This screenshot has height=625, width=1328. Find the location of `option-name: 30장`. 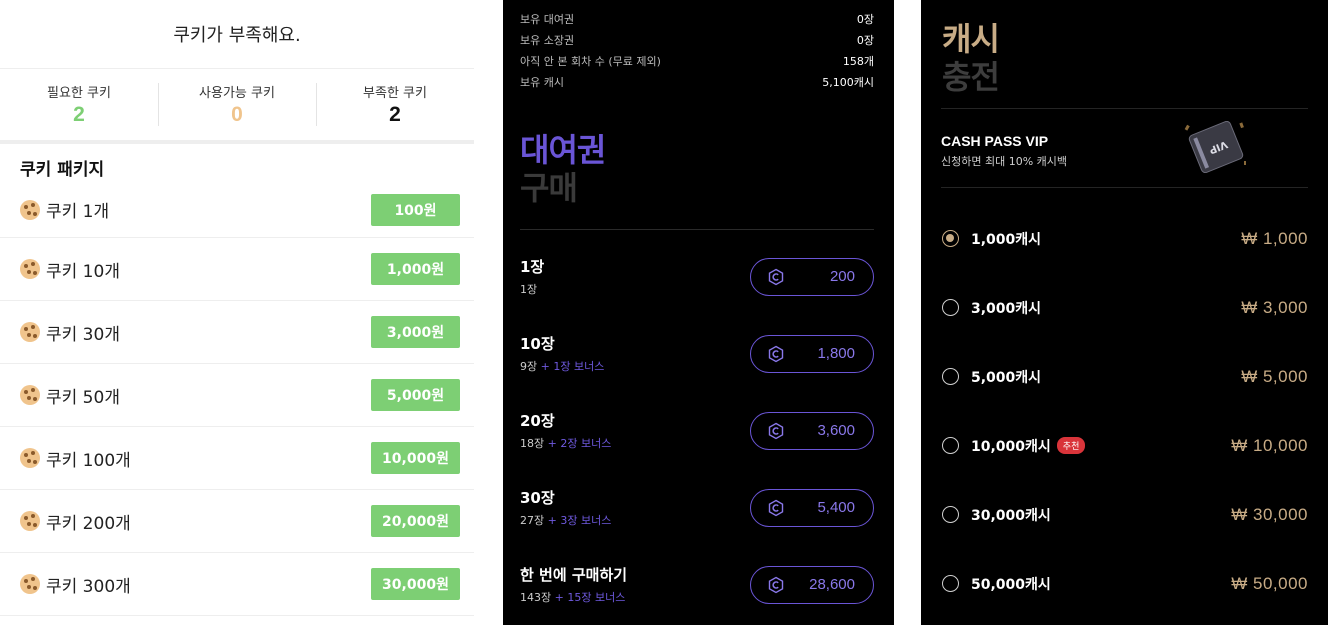

option-name: 30장 is located at coordinates (537, 498).